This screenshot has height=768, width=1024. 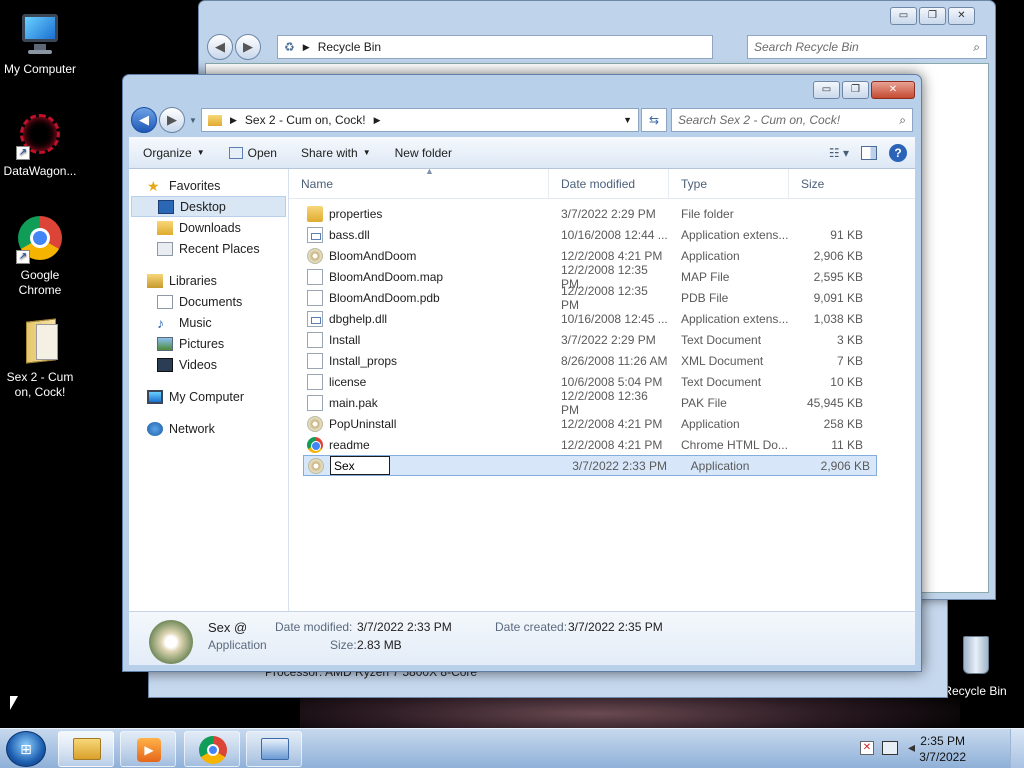 What do you see at coordinates (358, 318) in the screenshot?
I see `file-name: dbghelp.dll` at bounding box center [358, 318].